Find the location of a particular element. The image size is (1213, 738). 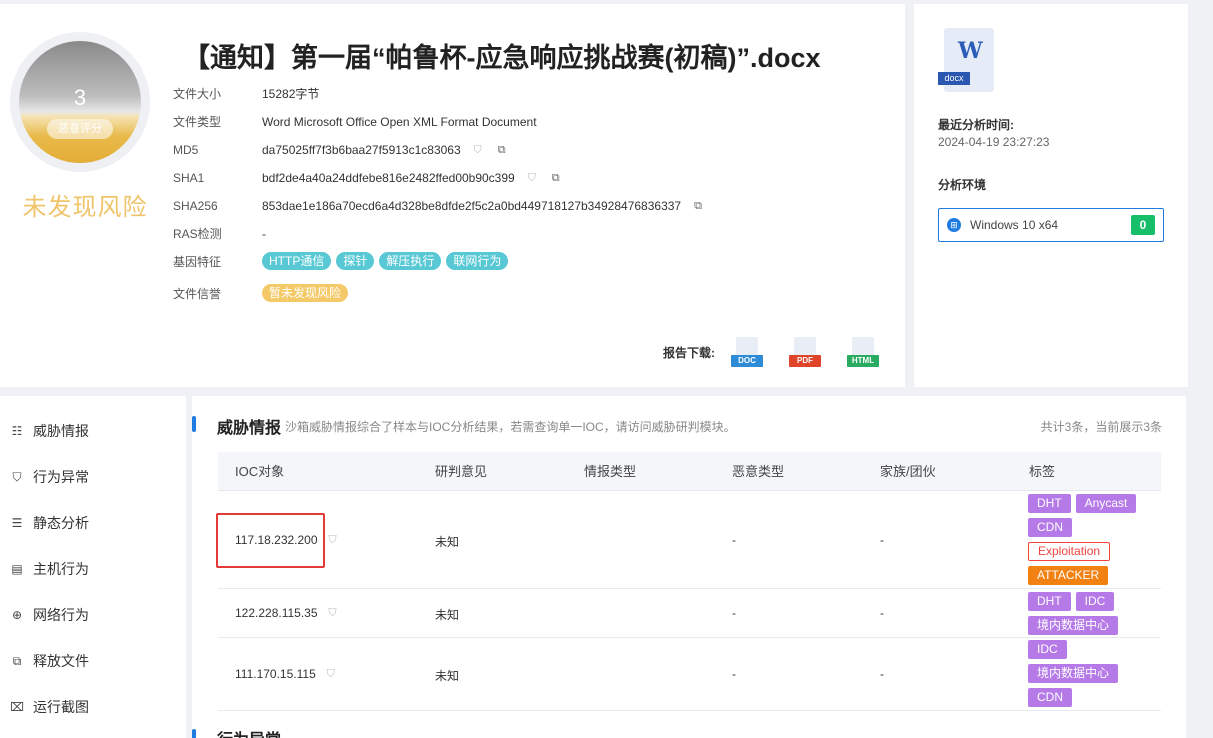

score-gauge-fill: 3 恶意评分 is located at coordinates (80, 102).